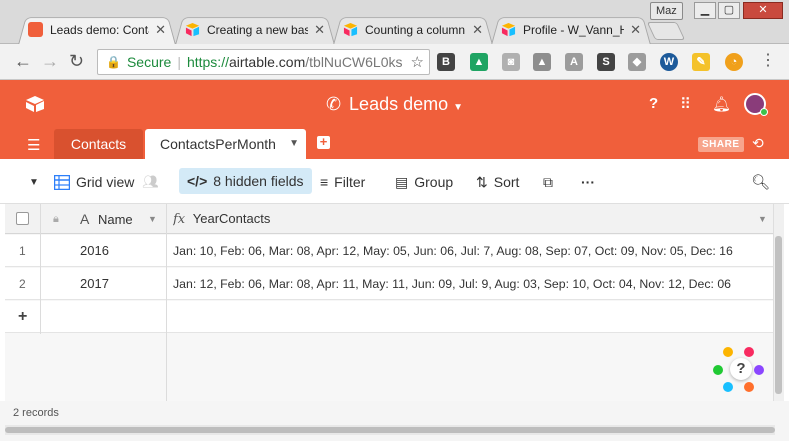  I want to click on add-row: +, so click(389, 317).